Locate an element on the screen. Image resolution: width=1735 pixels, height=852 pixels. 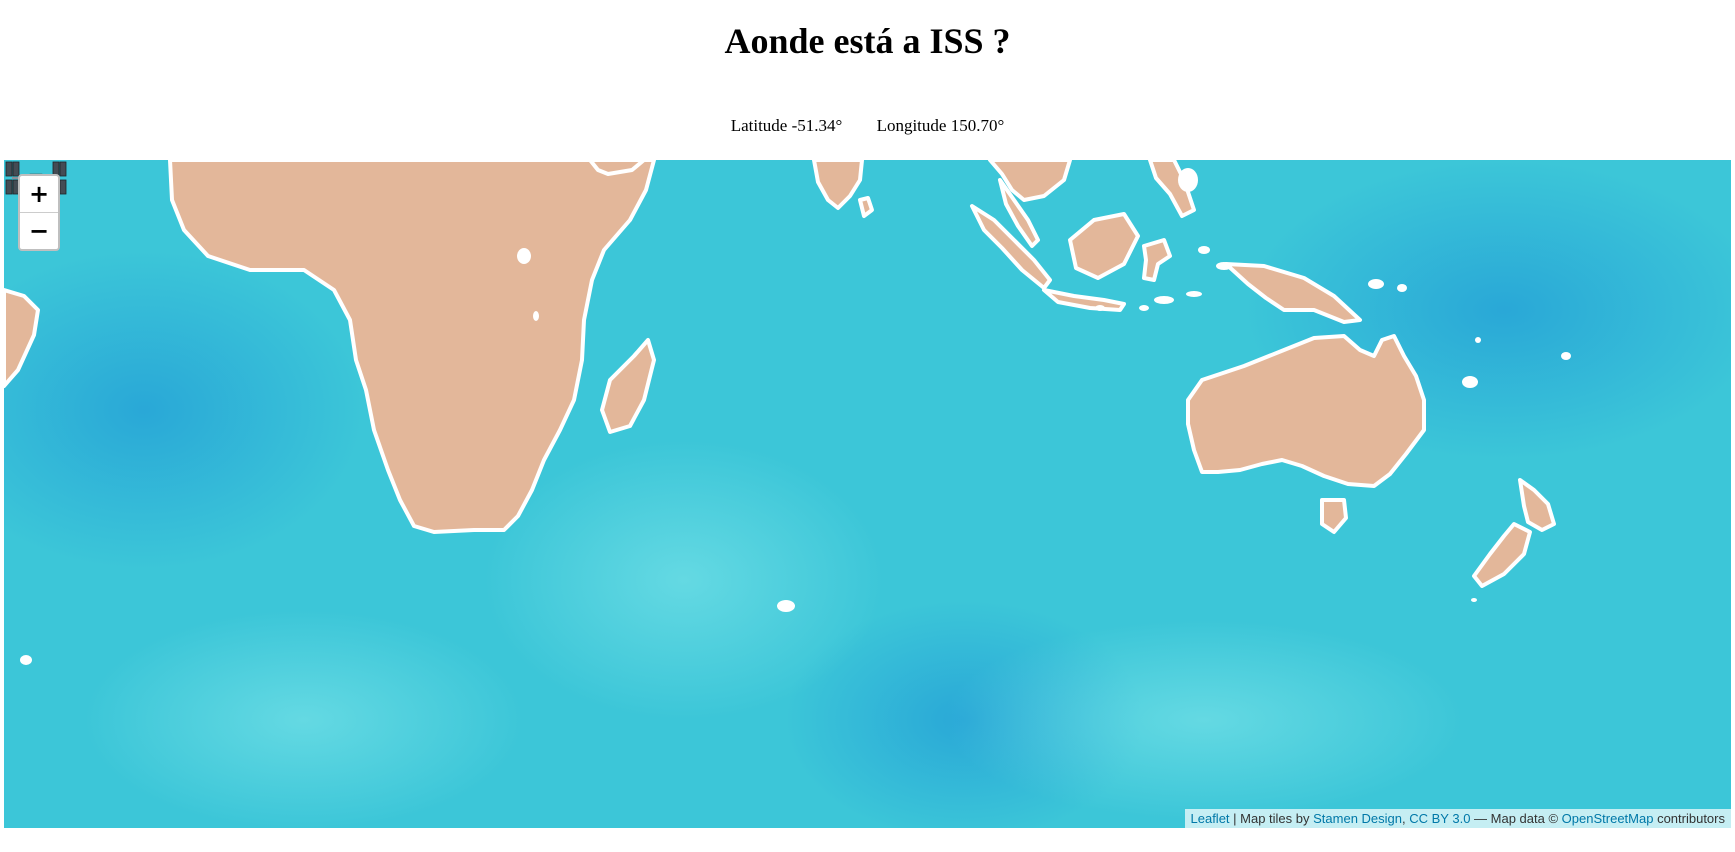
osm-link: OpenStreetMap is located at coordinates (1608, 818).